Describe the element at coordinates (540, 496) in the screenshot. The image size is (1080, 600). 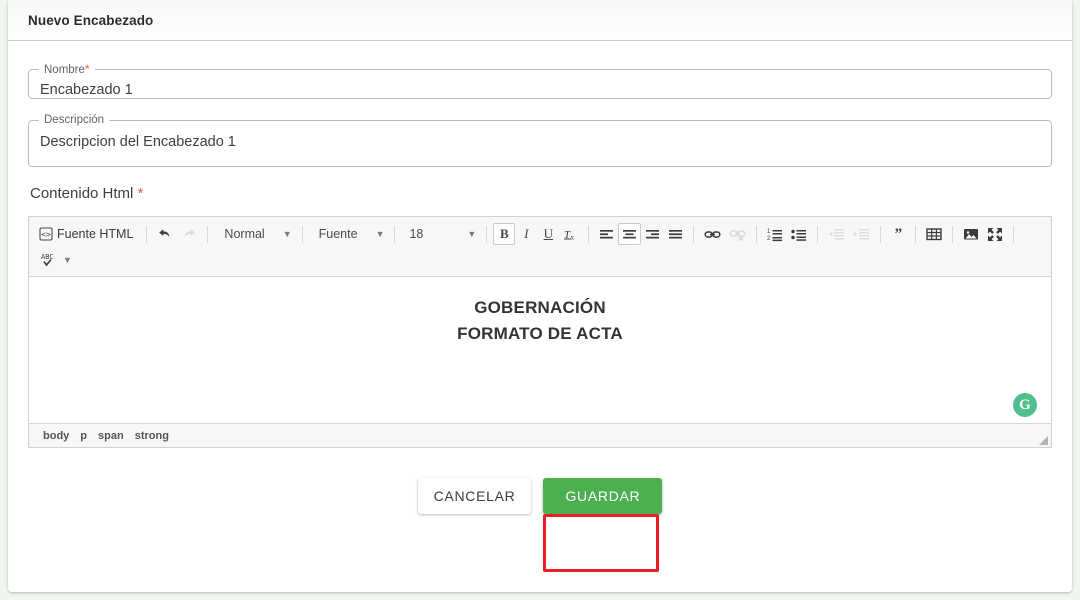
I see `dialog-actions: CANCELAR GUARDAR` at that location.